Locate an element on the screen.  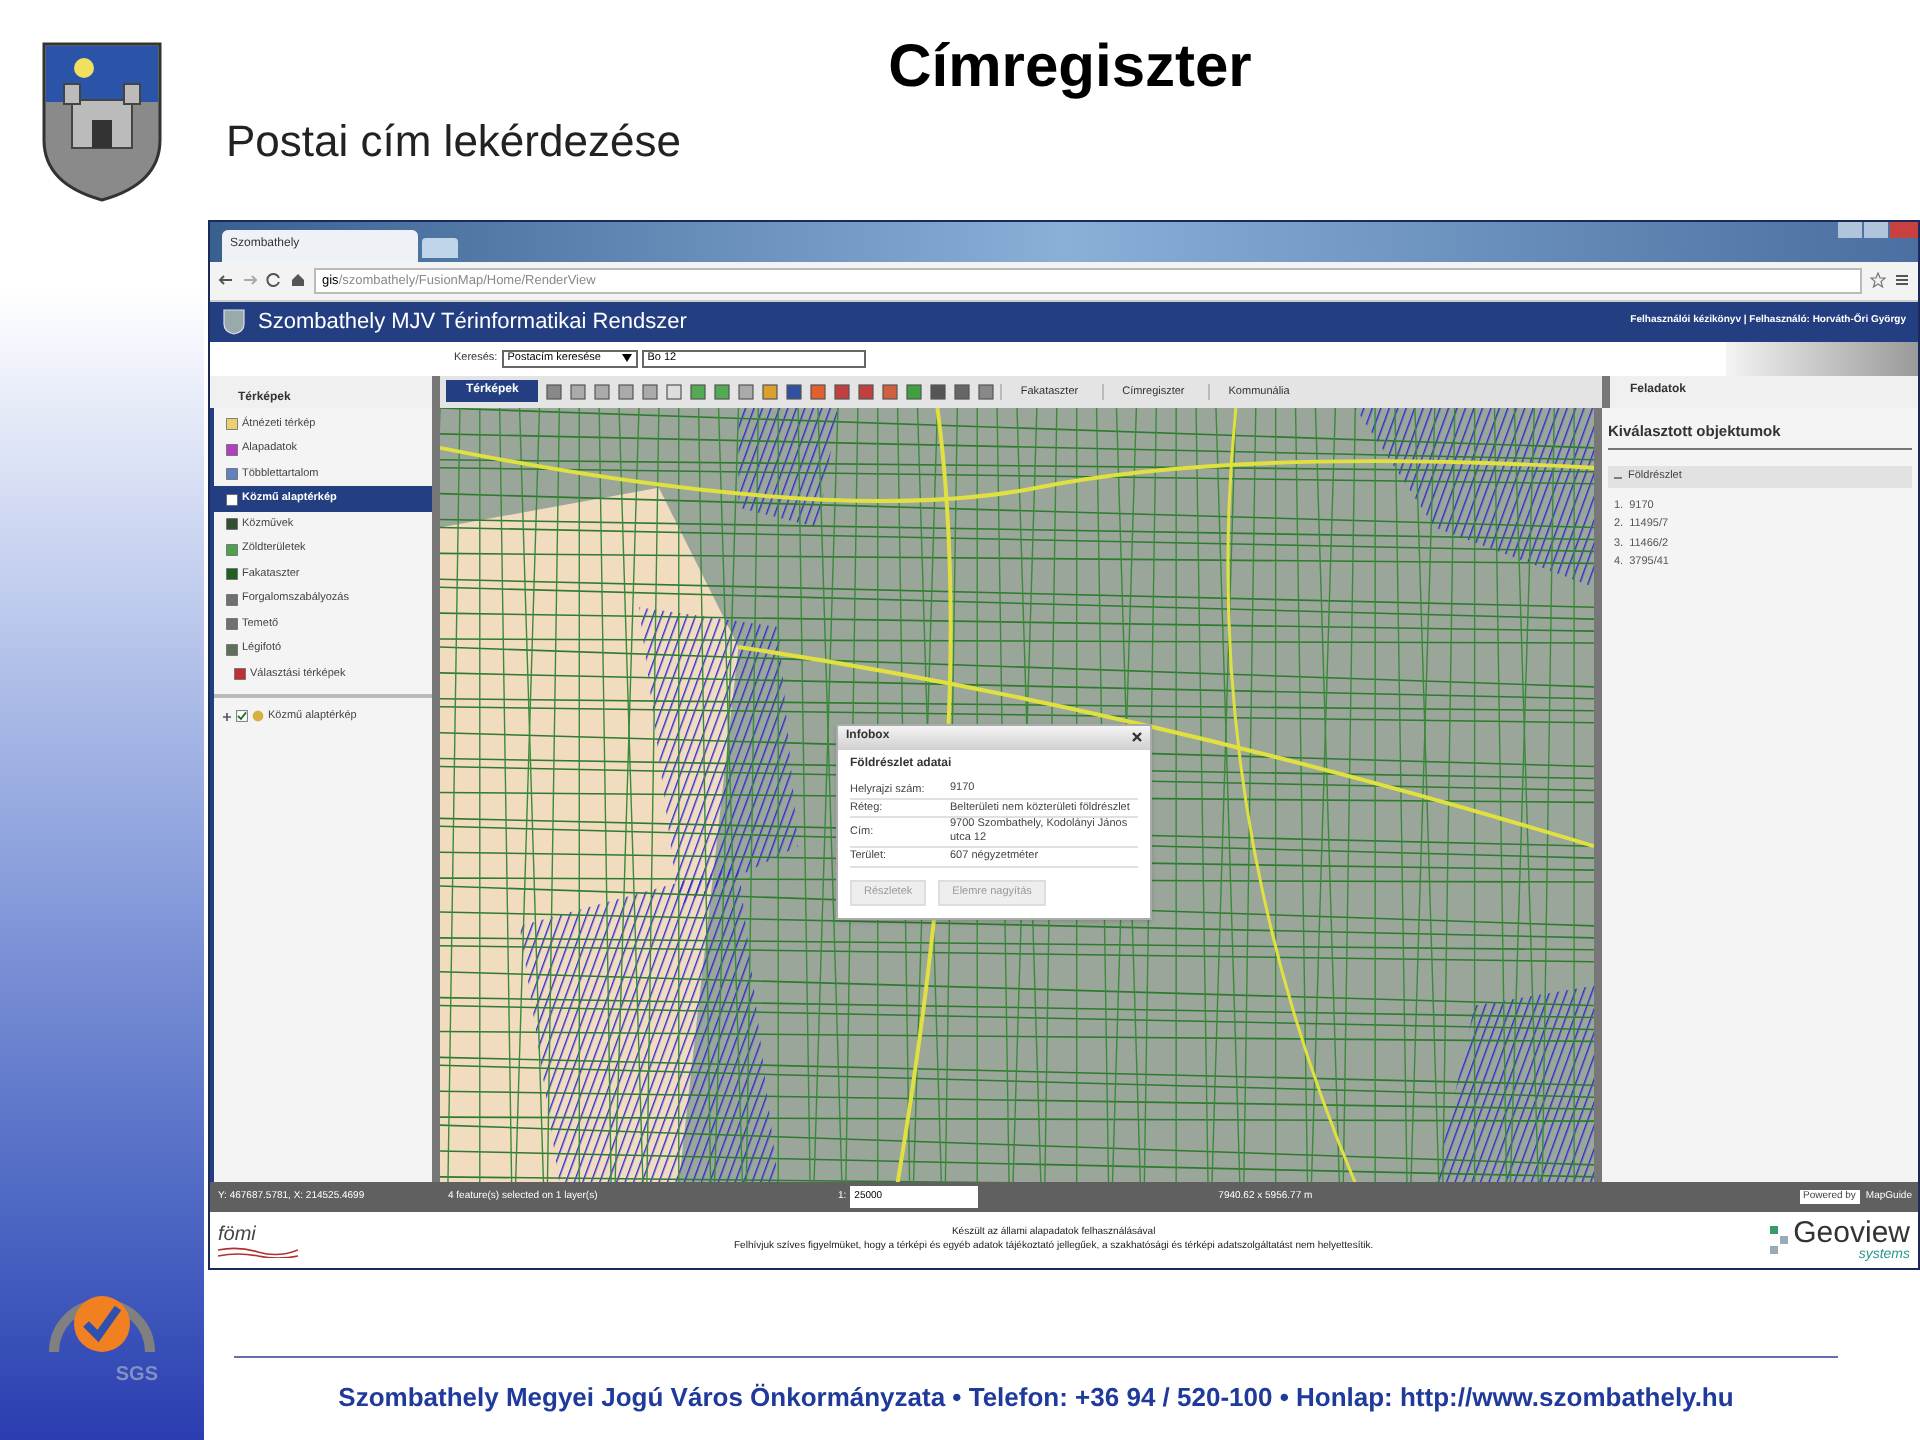
menu-icon is located at coordinates (1902, 280).